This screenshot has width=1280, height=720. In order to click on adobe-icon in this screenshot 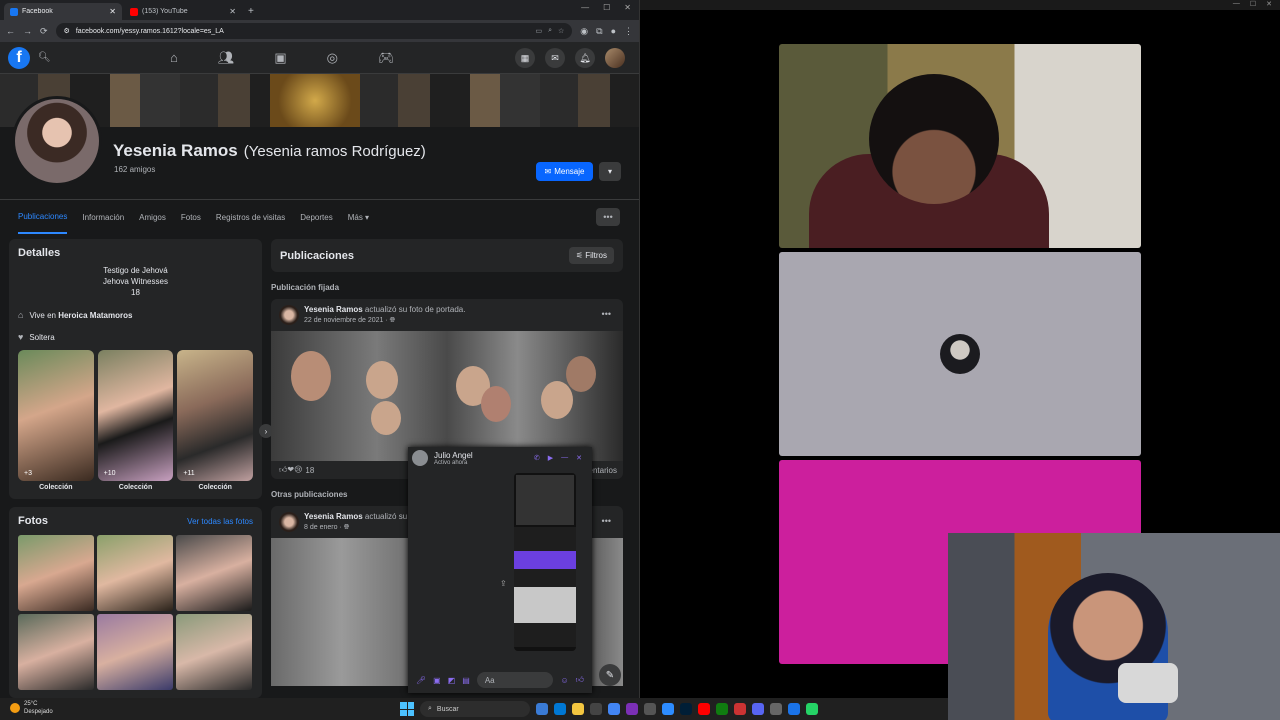, I will do `click(704, 709)`.